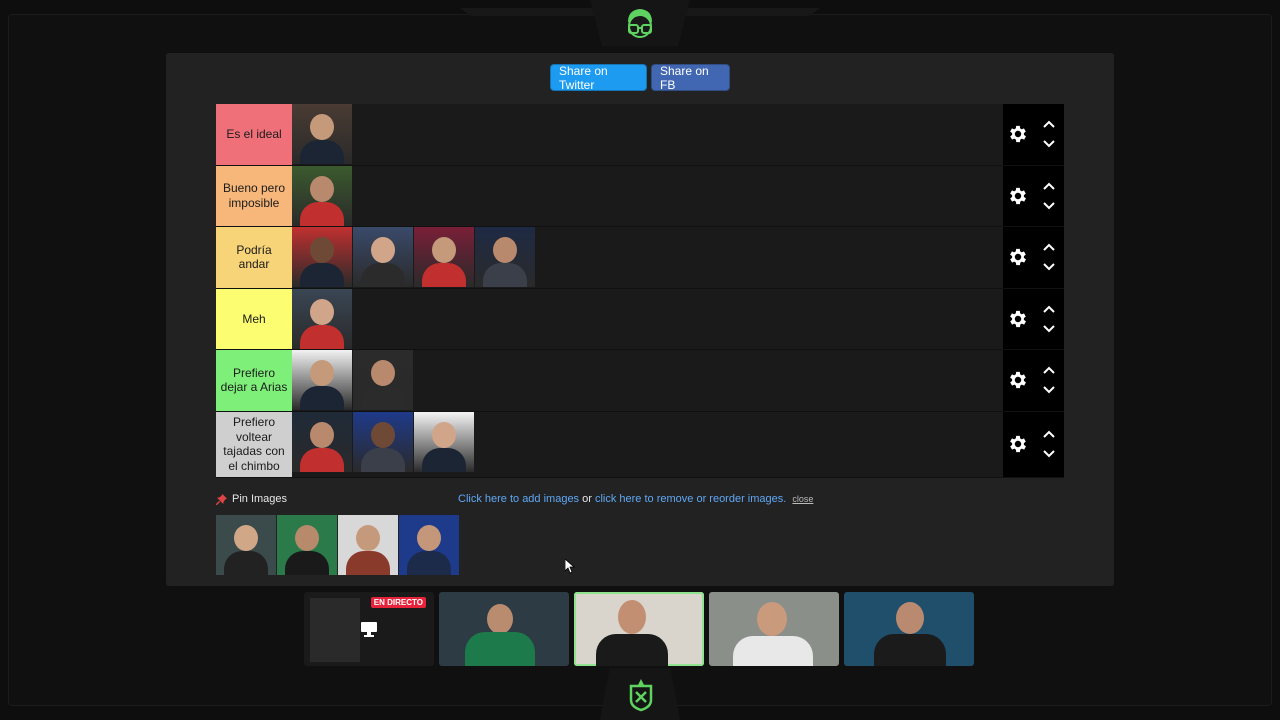 The height and width of the screenshot is (720, 1280). I want to click on tier-row: Podría andar, so click(640, 258).